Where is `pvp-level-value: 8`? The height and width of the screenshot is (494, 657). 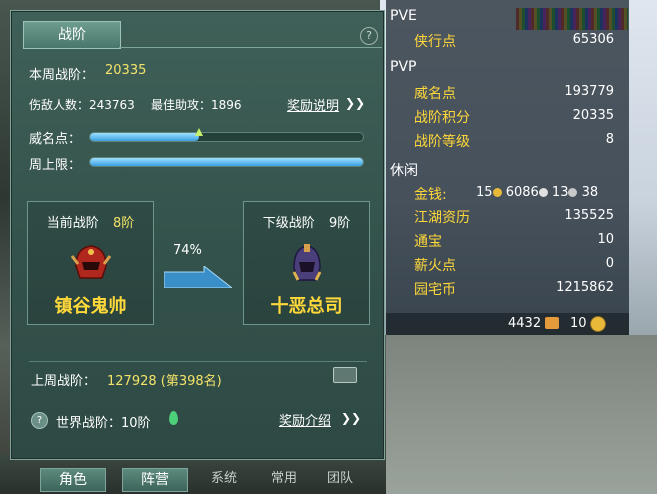 pvp-level-value: 8 is located at coordinates (609, 139).